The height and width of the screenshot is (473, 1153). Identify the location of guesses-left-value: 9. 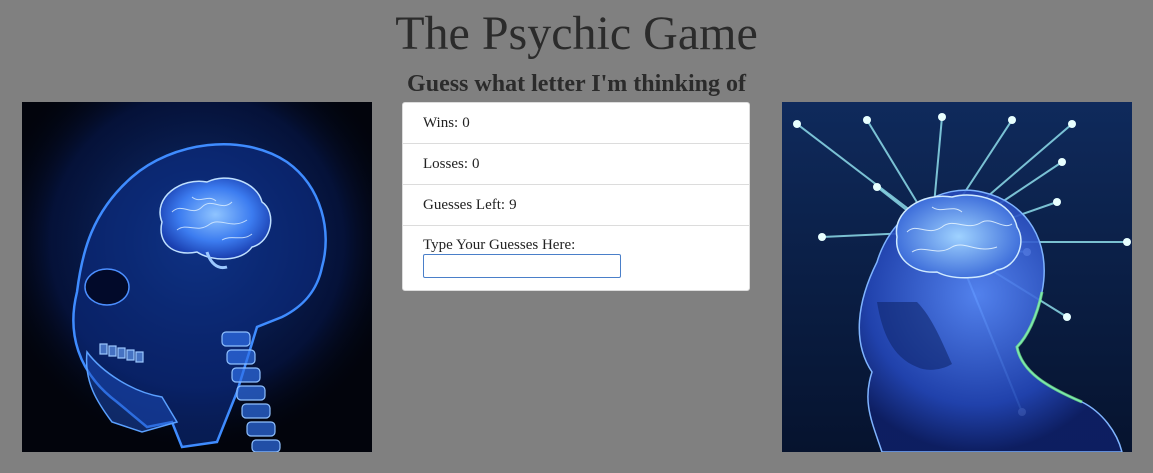
(513, 204).